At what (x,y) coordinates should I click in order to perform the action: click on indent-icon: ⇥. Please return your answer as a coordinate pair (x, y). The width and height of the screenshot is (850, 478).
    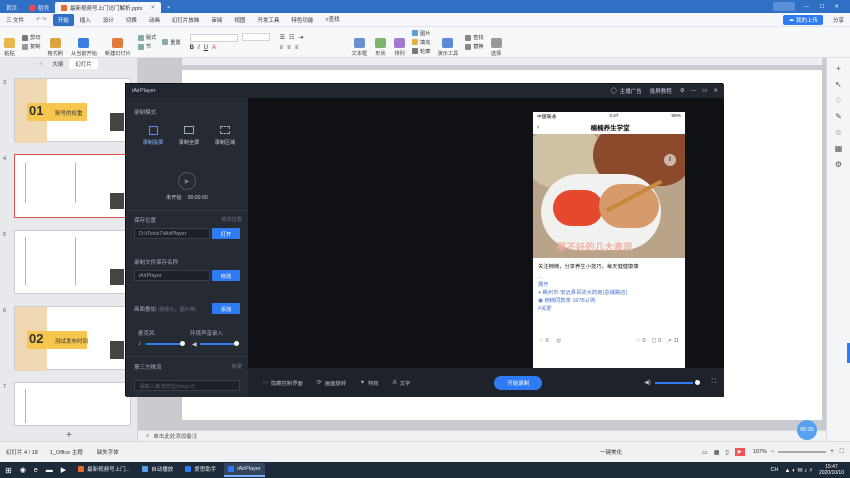
    Looking at the image, I should click on (300, 37).